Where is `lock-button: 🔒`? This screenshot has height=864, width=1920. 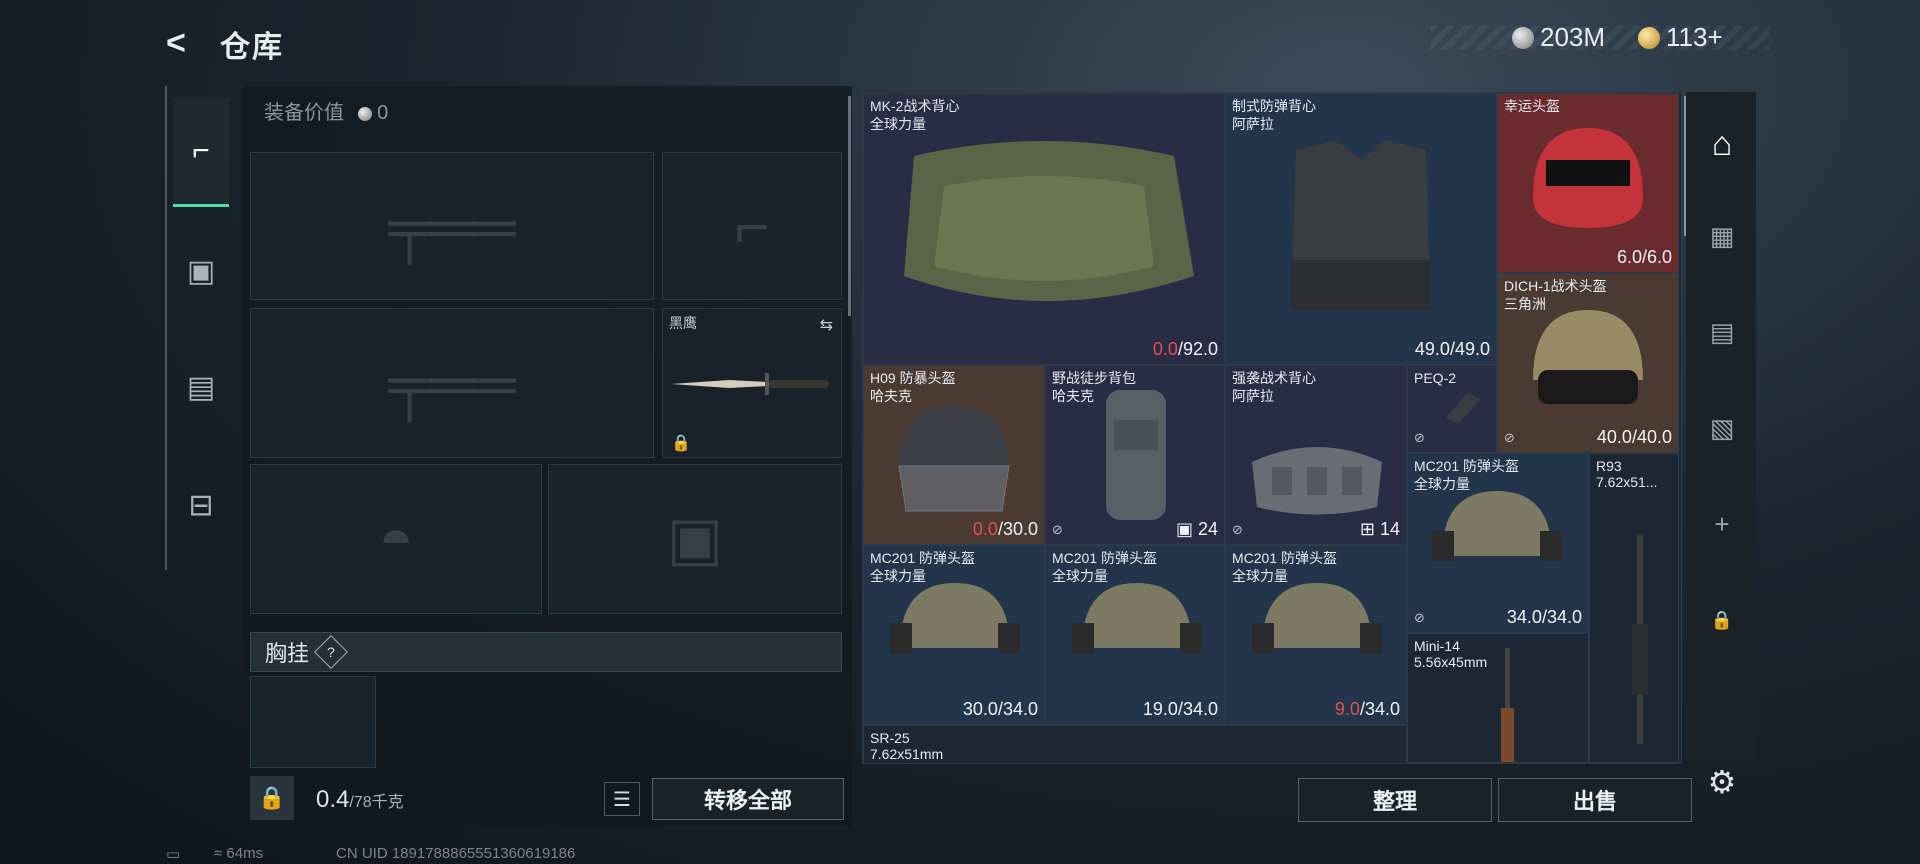 lock-button: 🔒 is located at coordinates (272, 798).